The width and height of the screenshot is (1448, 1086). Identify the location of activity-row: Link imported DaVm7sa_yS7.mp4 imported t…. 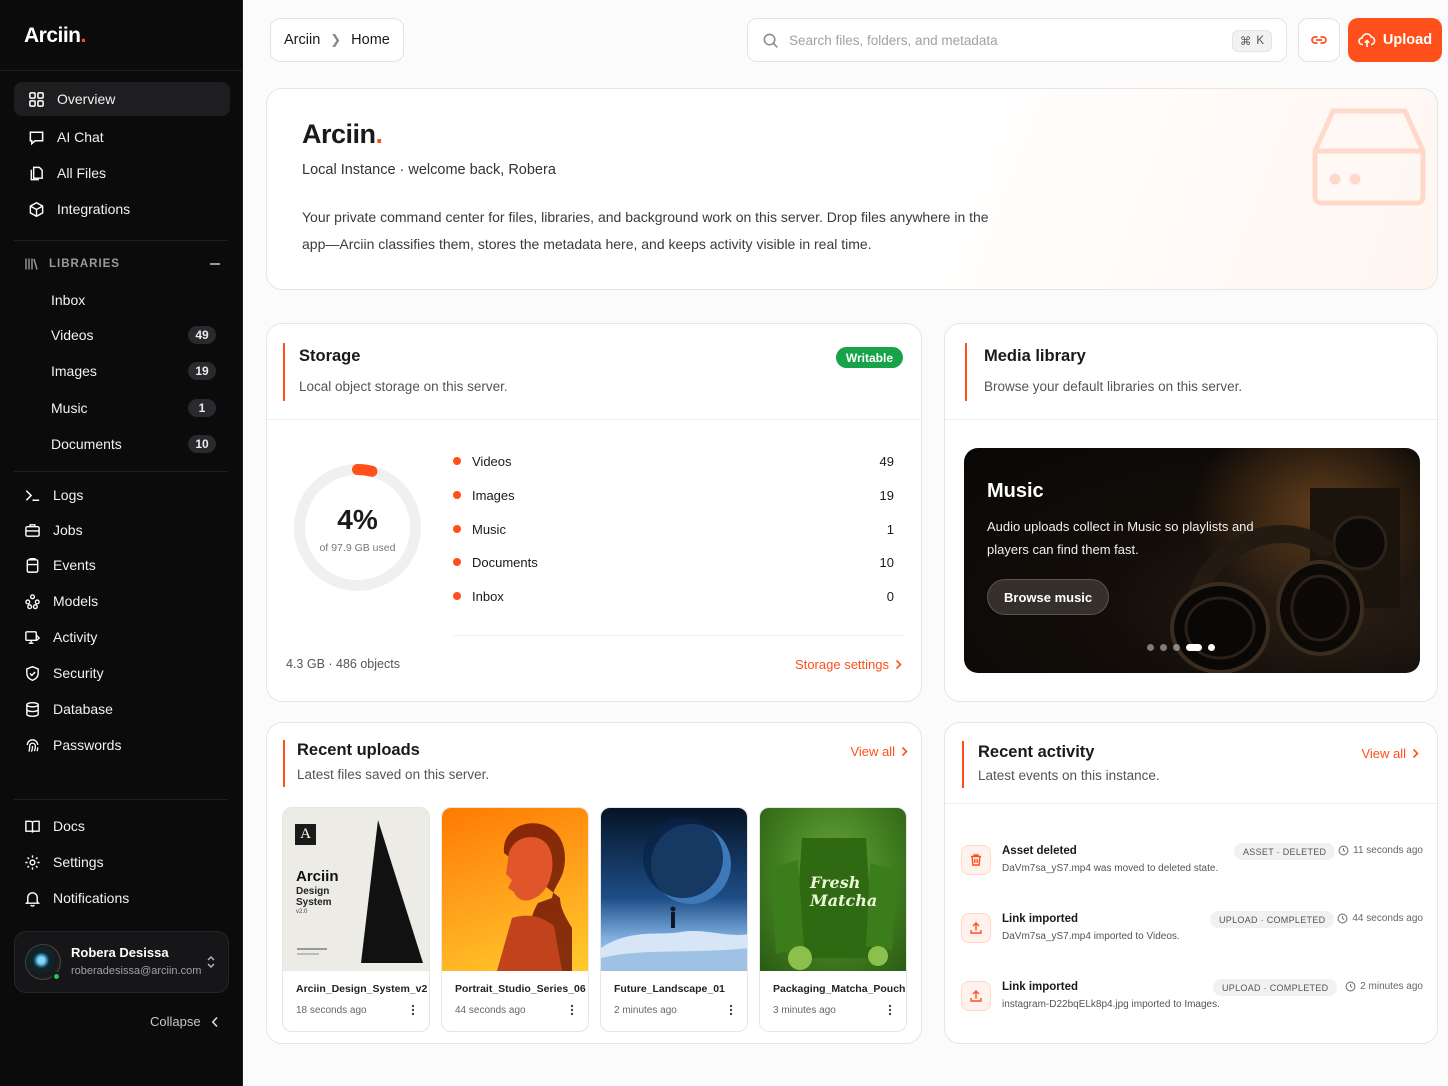
(1192, 934).